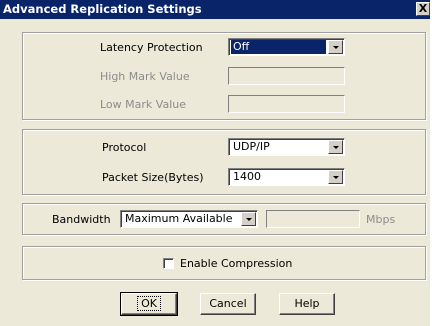 Image resolution: width=432 pixels, height=326 pixels. Describe the element at coordinates (215, 9) in the screenshot. I see `title-bar: Advanced Replication Settings X` at that location.